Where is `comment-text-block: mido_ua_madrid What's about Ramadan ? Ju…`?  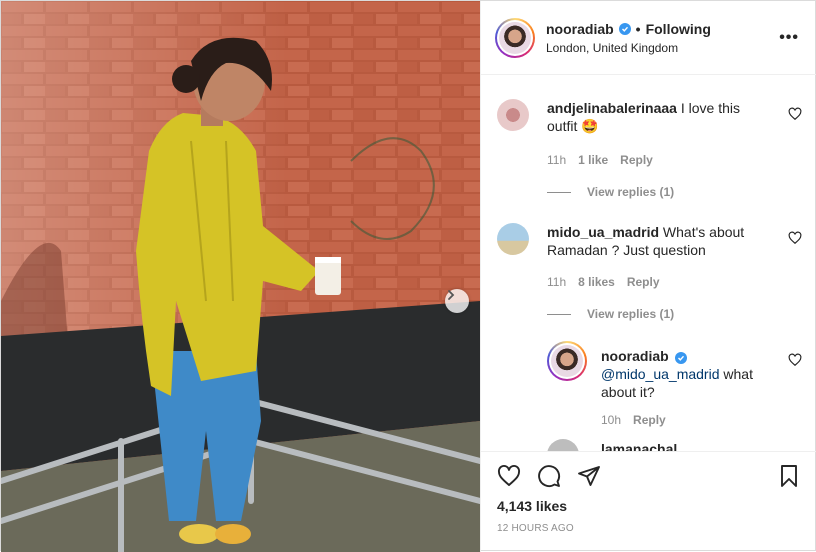 comment-text-block: mido_ua_madrid What's about Ramadan ? Ju… is located at coordinates (659, 241).